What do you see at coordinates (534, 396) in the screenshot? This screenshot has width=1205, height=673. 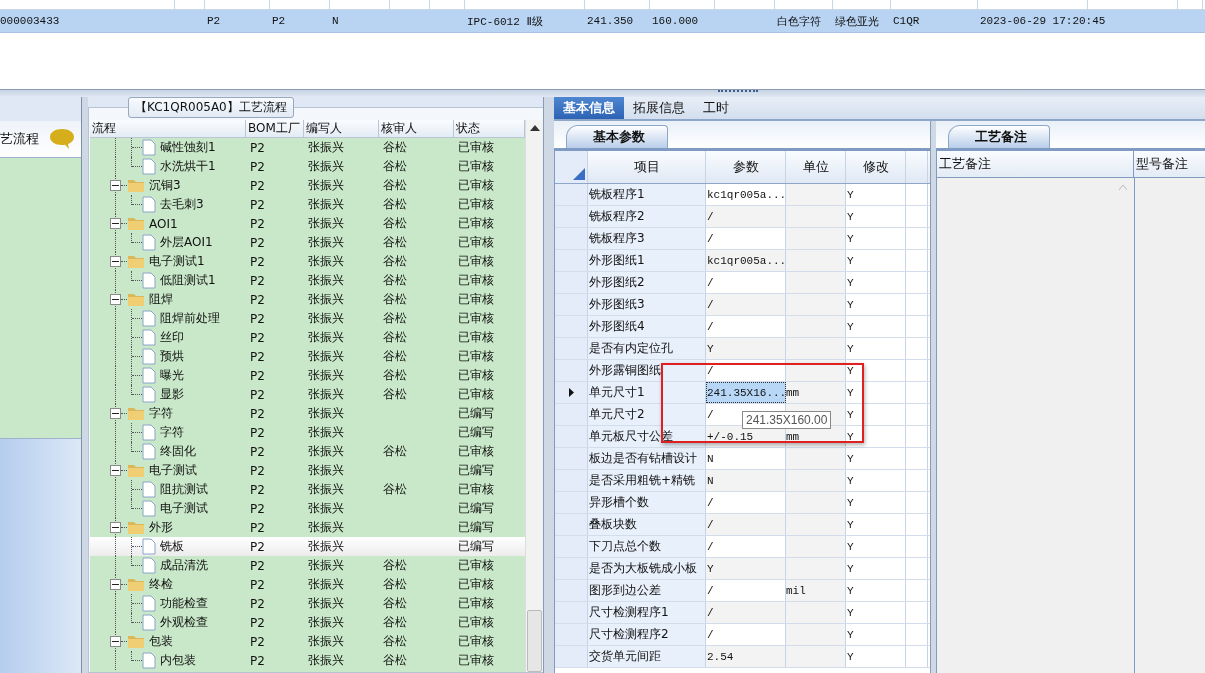 I see `scrollbar` at bounding box center [534, 396].